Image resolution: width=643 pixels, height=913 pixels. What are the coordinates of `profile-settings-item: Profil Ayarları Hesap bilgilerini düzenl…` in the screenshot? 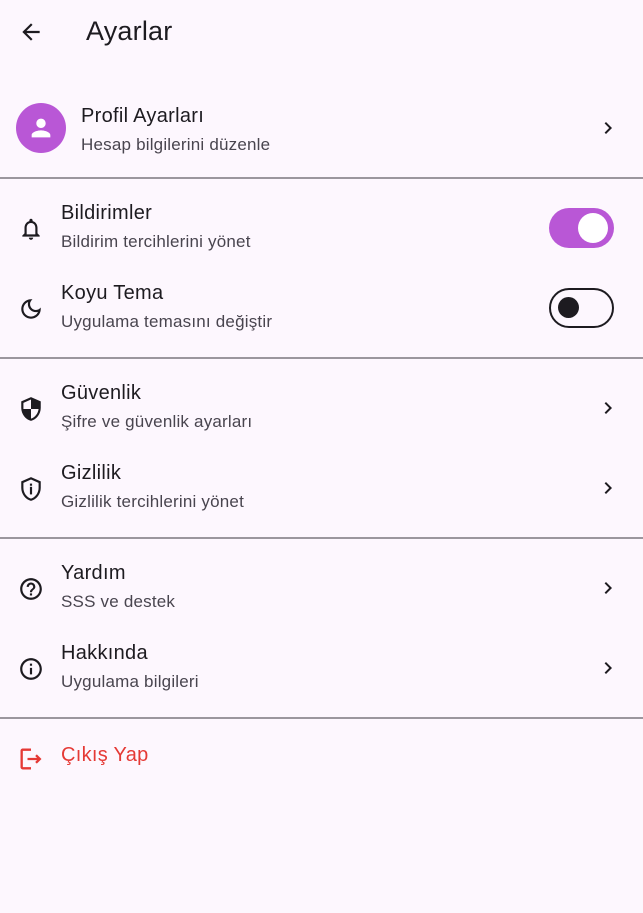 It's located at (321, 128).